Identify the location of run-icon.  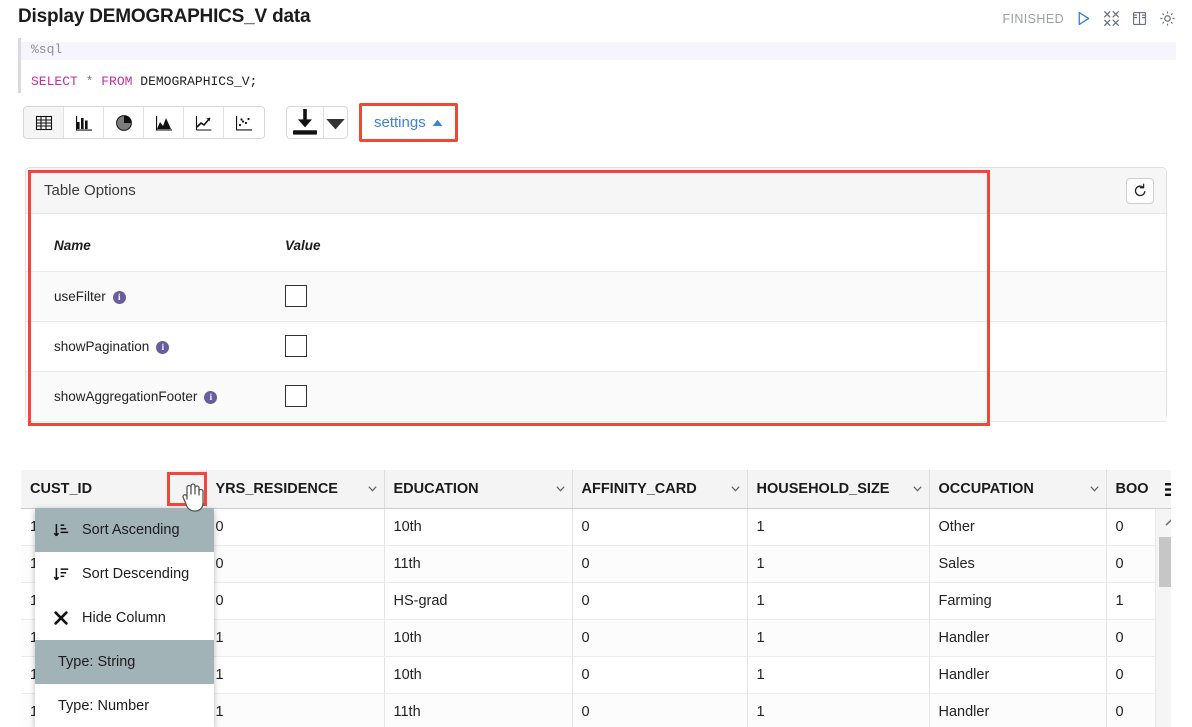
(1083, 18).